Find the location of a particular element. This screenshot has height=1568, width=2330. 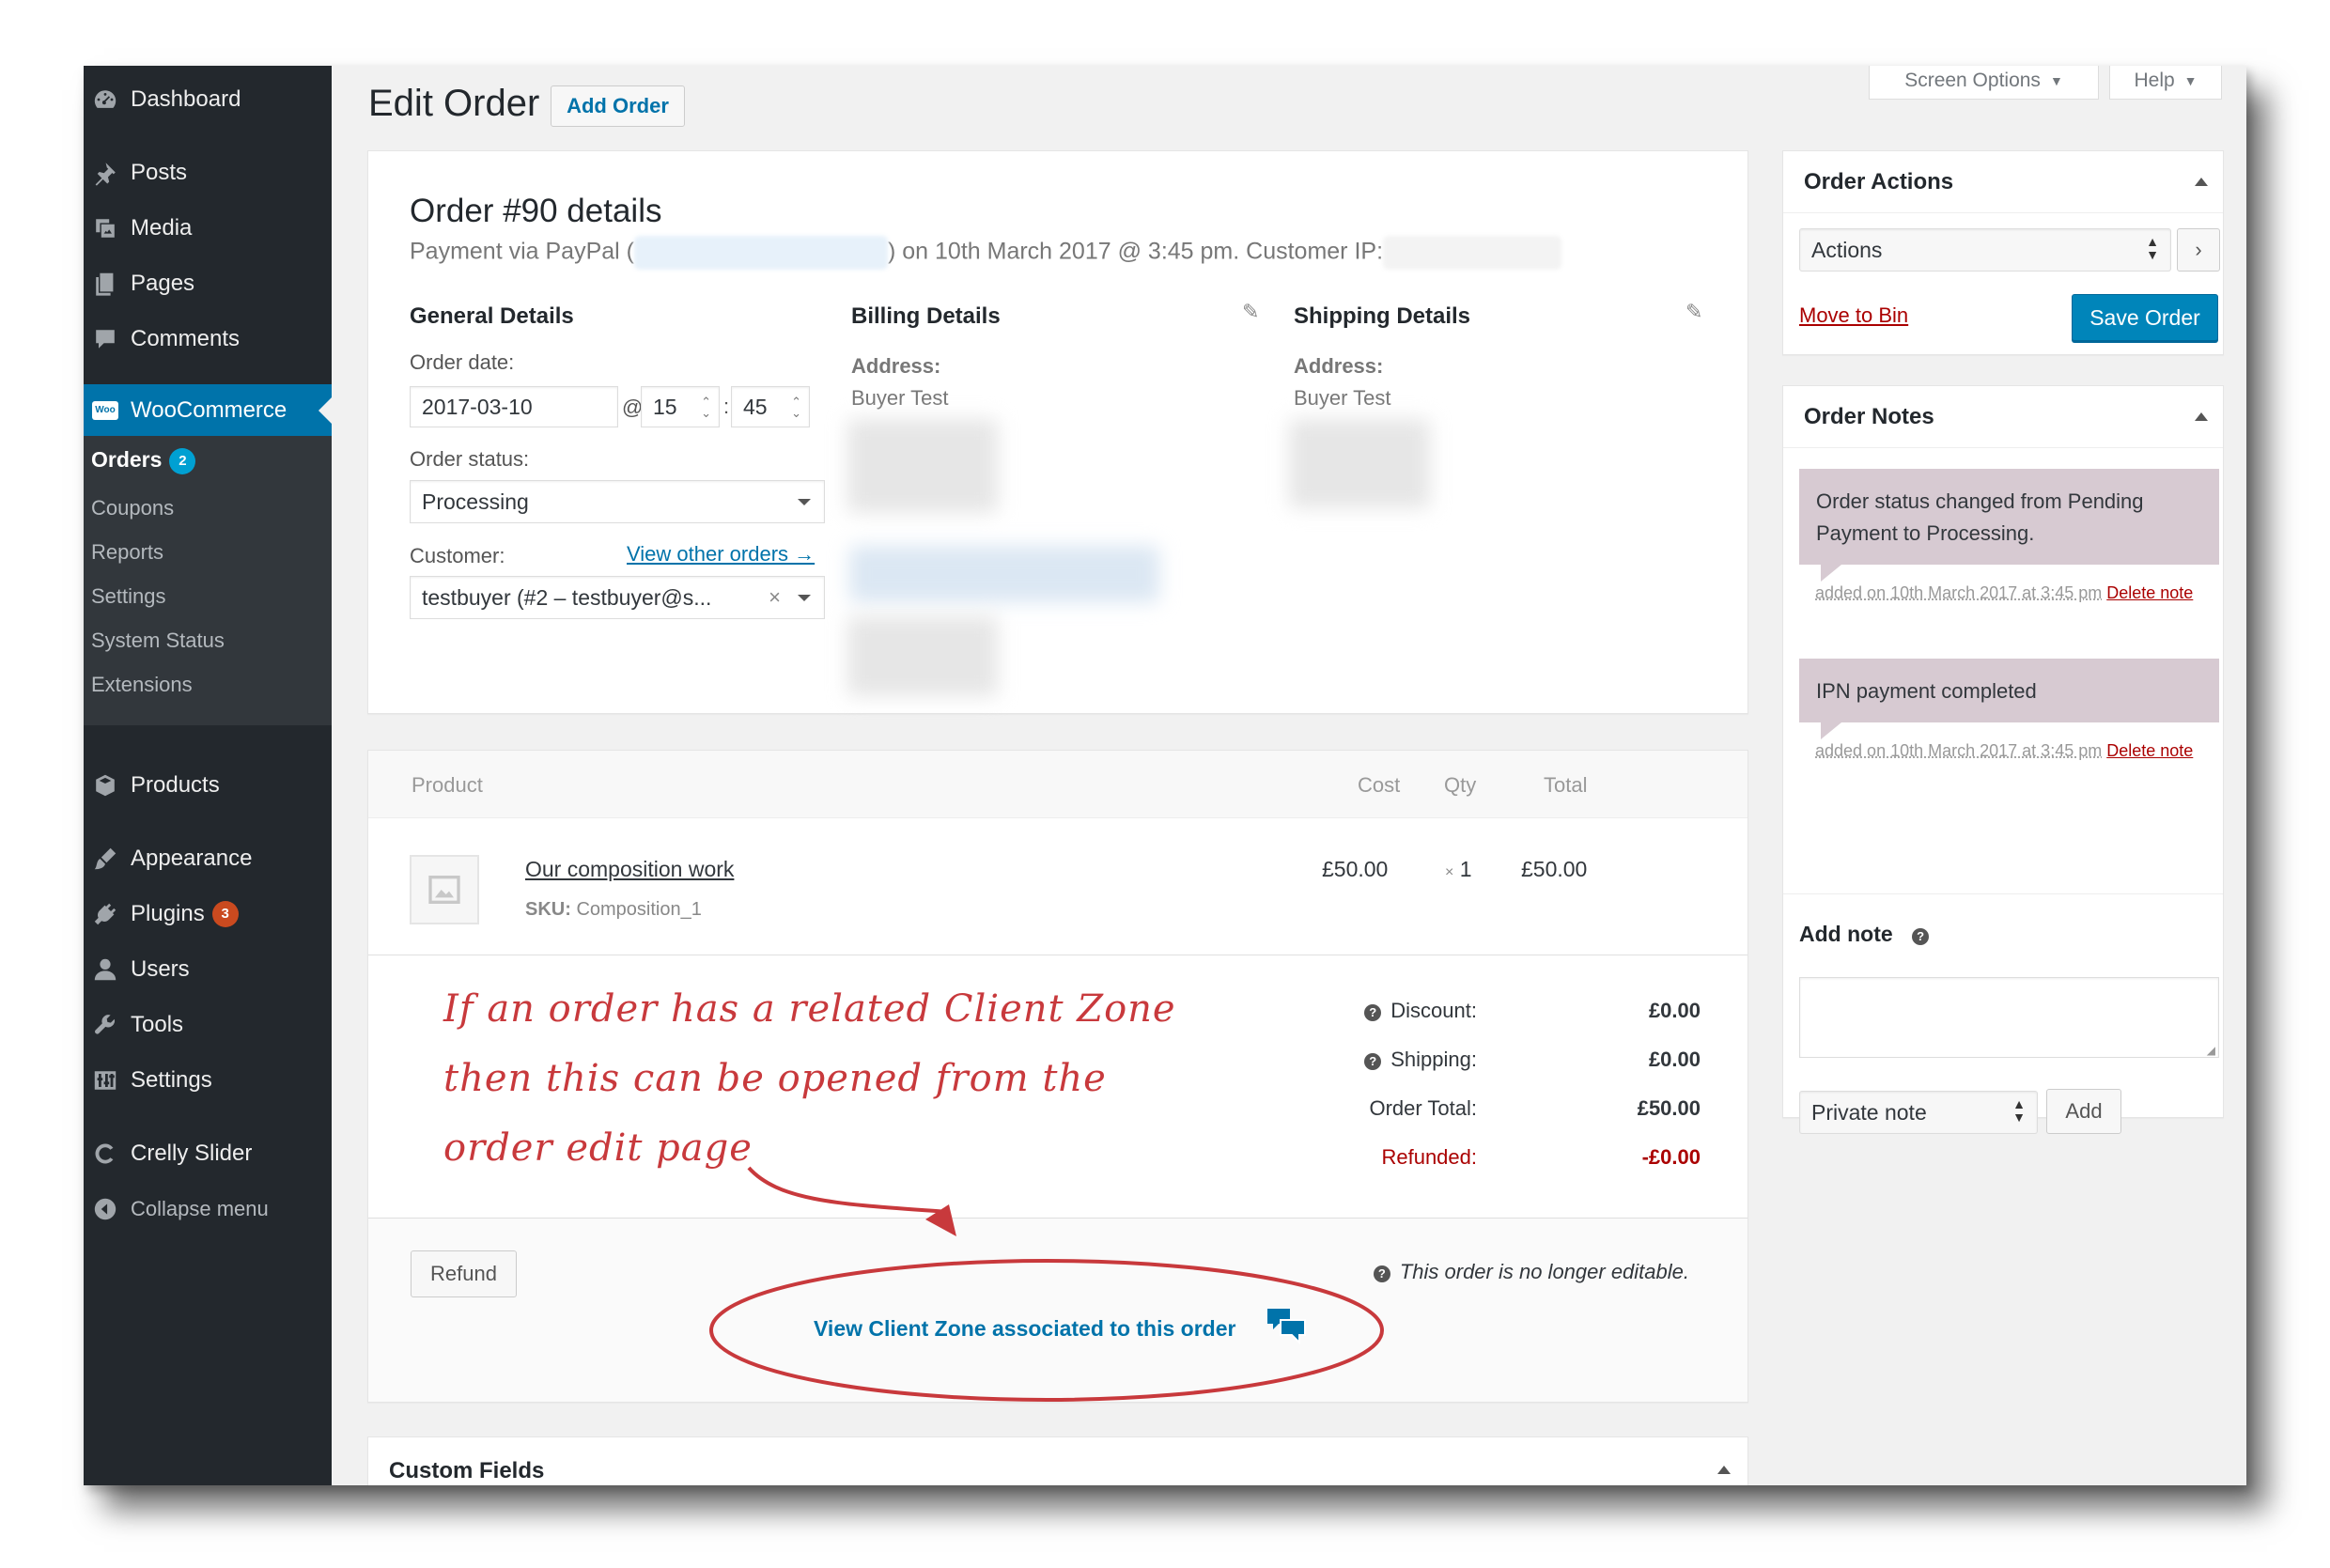

annotation-arrow is located at coordinates (848, 1190).